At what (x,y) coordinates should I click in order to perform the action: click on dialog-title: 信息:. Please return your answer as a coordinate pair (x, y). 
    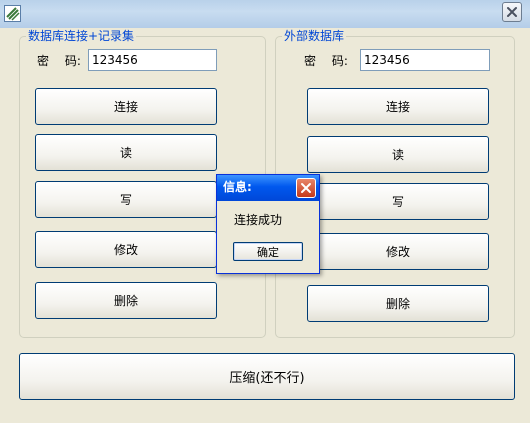
    Looking at the image, I should click on (237, 187).